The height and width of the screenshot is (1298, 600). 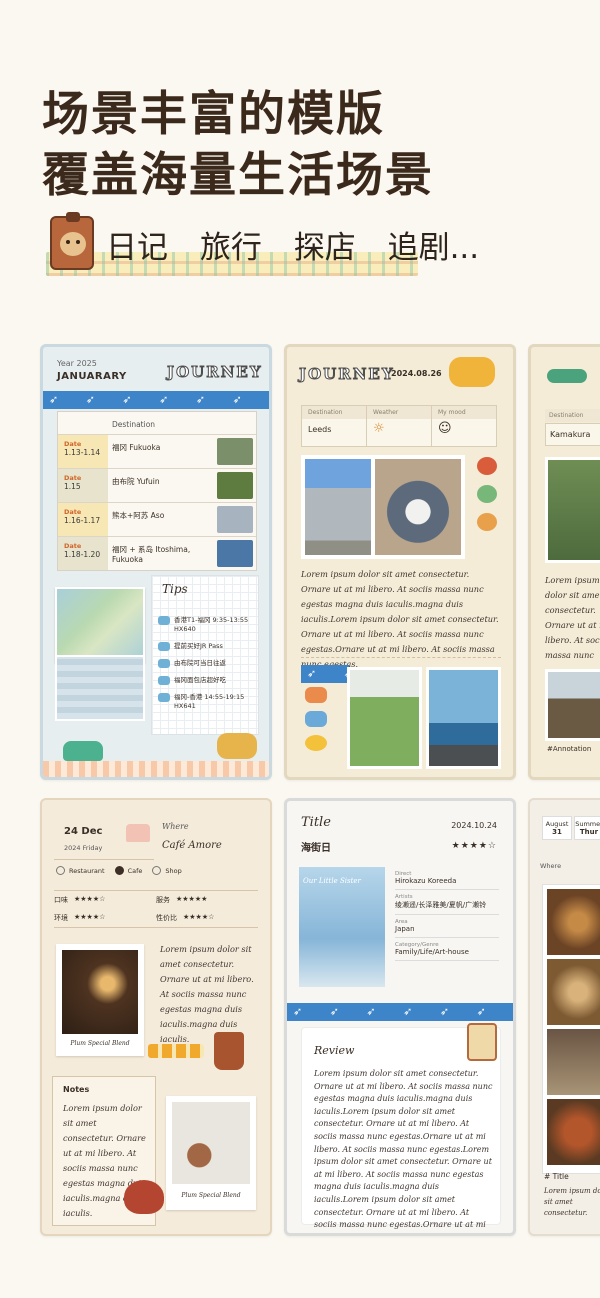 What do you see at coordinates (342, 927) in the screenshot?
I see `movie-poster: Our Little Sister` at bounding box center [342, 927].